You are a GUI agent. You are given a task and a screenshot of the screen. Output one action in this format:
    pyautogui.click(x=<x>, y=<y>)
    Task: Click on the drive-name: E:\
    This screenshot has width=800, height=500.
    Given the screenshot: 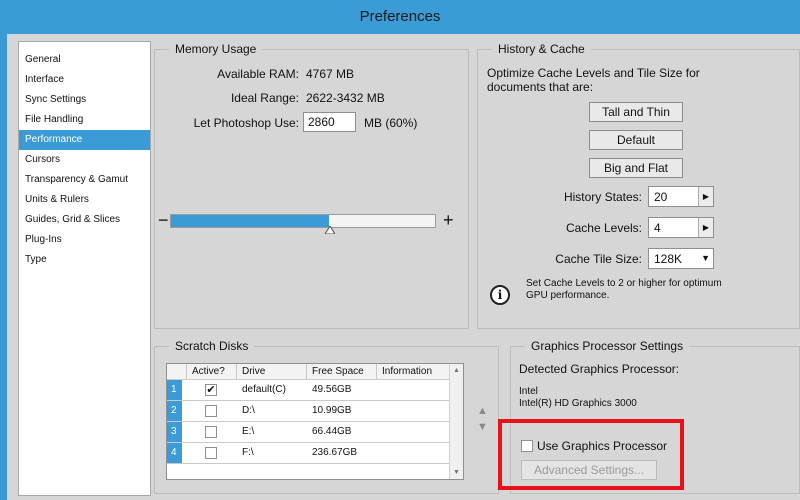 What is the action you would take?
    pyautogui.click(x=248, y=431)
    